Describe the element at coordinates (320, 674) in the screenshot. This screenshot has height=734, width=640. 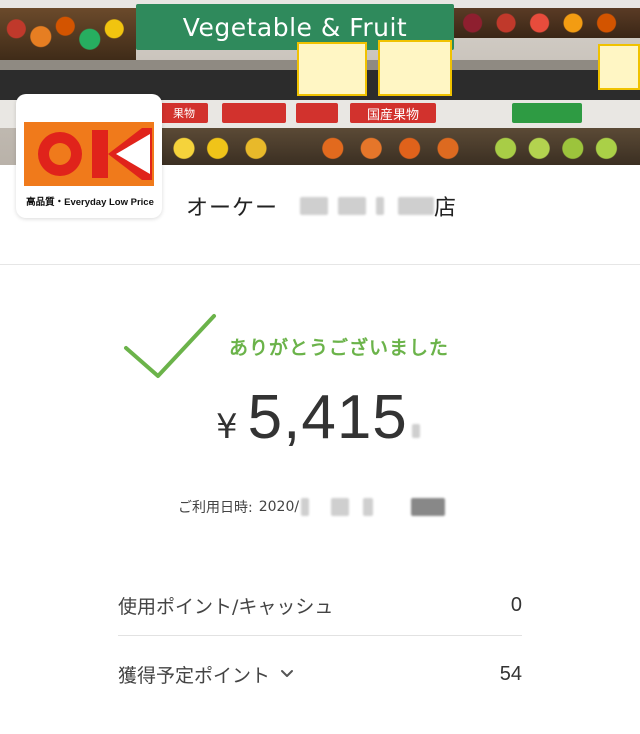
I see `points-earned-row: 獲得予定ポイント 54` at that location.